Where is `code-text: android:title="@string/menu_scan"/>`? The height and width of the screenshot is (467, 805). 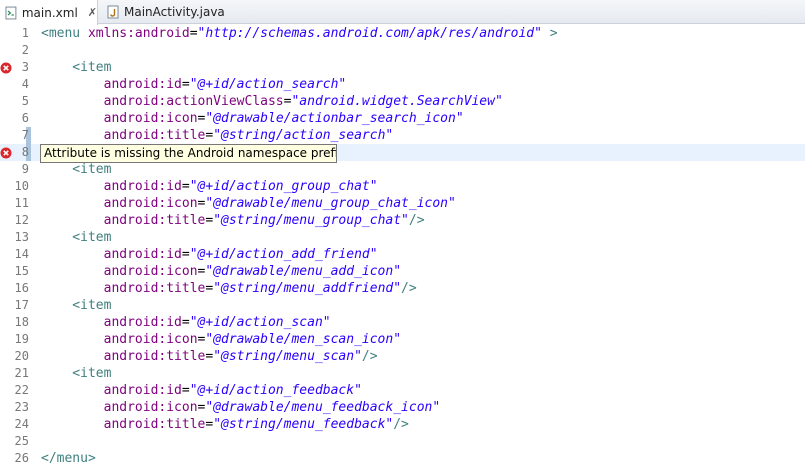 code-text: android:title="@string/menu_scan"/> is located at coordinates (209, 356).